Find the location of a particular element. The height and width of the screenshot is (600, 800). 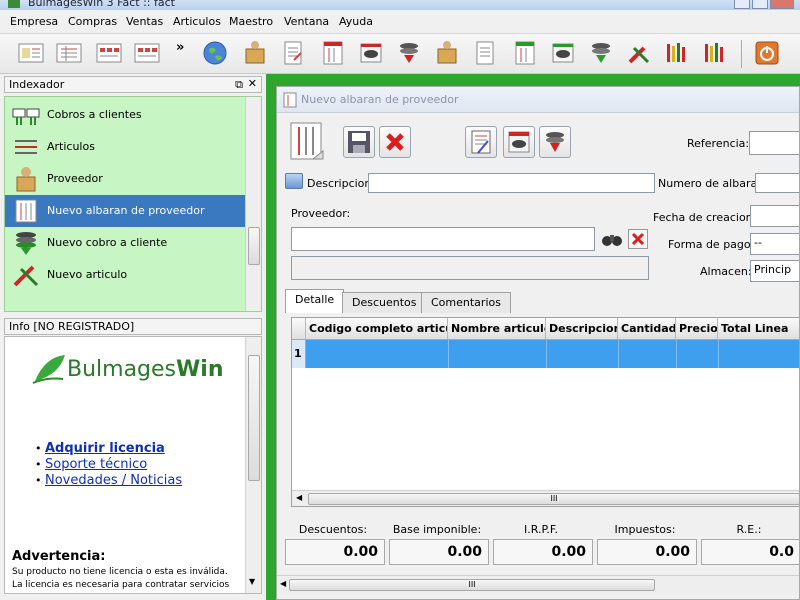

document-refresh-icon is located at coordinates (147, 53).